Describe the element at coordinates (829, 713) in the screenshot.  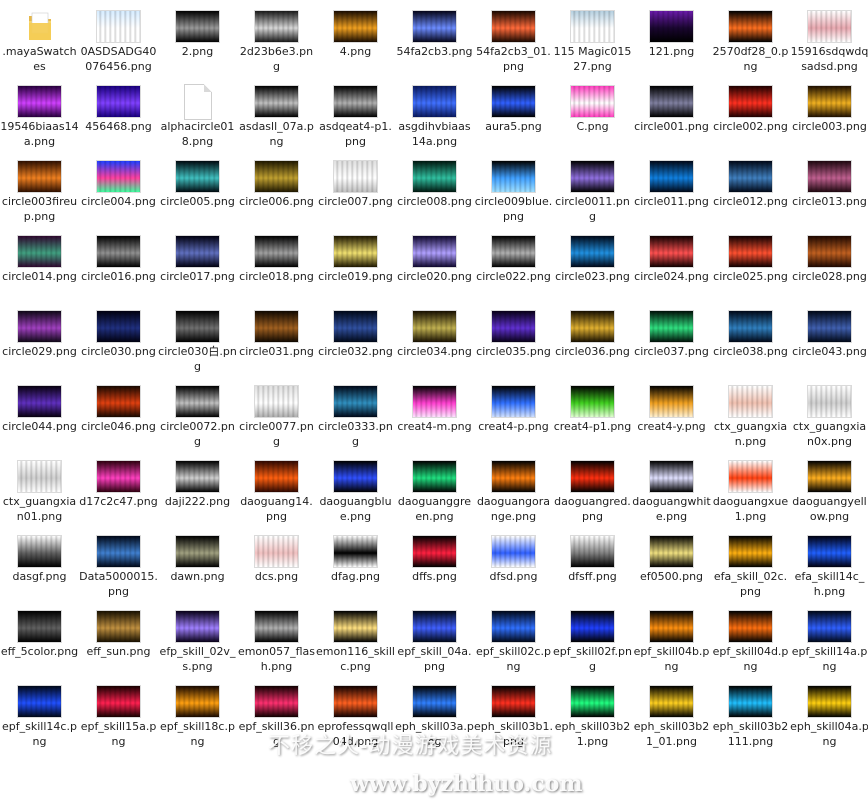
I see `file-item: eph_skill04a.png` at that location.